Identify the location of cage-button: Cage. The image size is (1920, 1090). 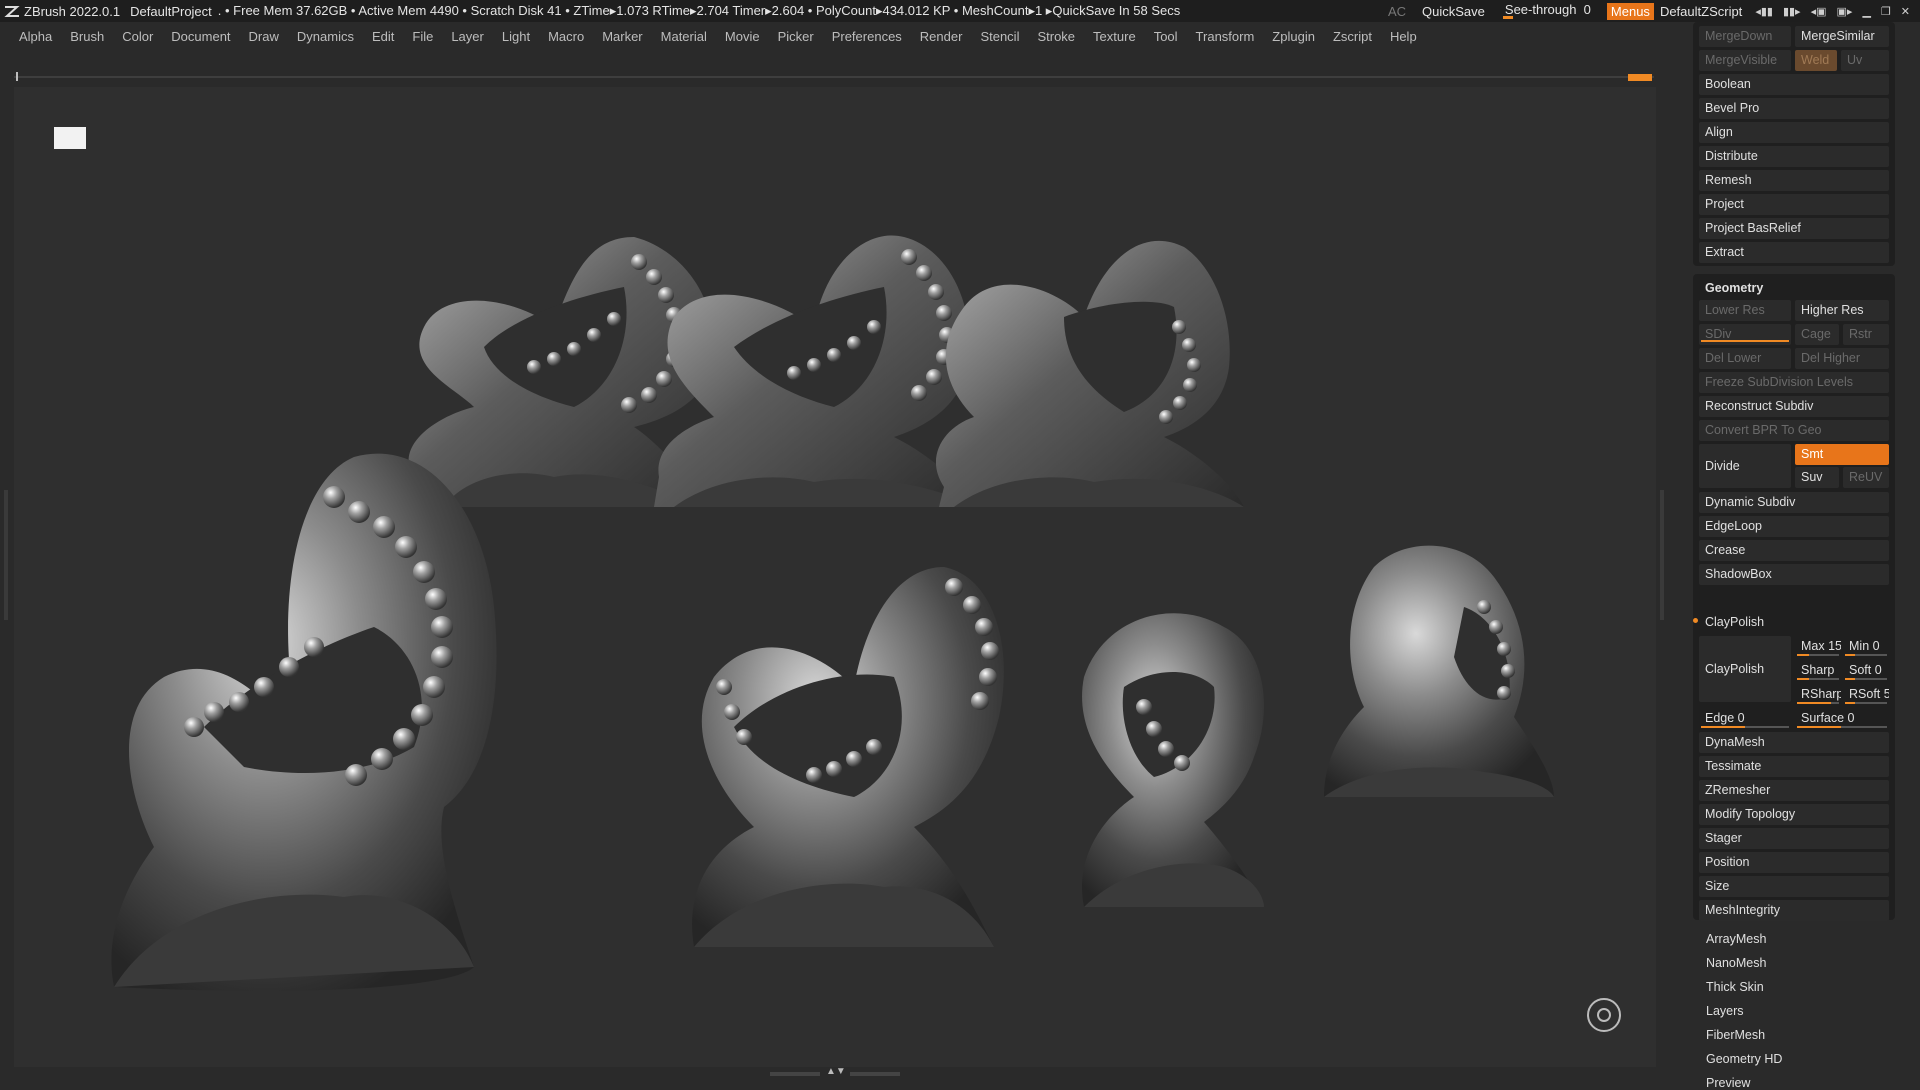
(1817, 334).